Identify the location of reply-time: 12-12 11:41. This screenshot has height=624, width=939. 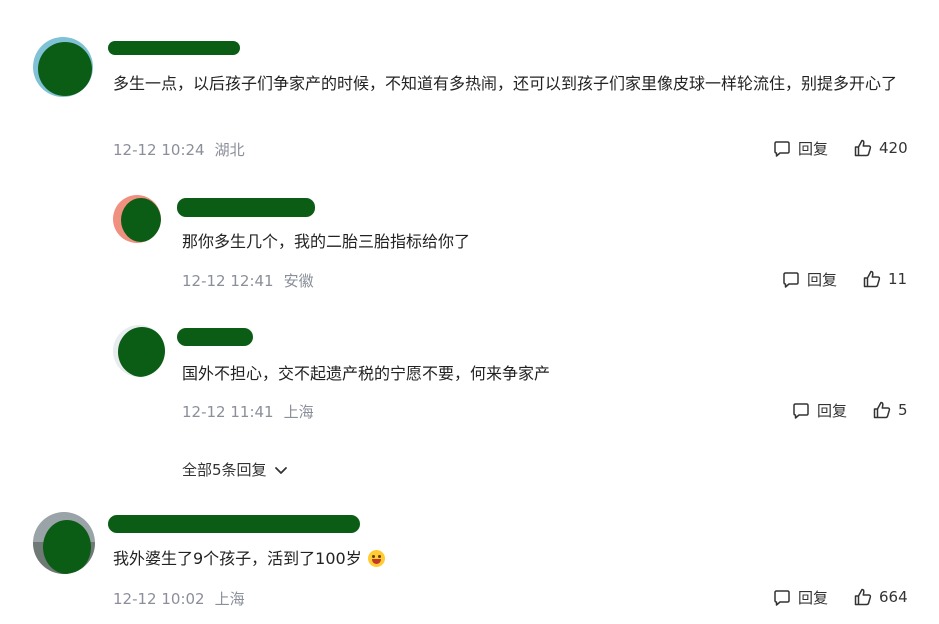
(228, 412).